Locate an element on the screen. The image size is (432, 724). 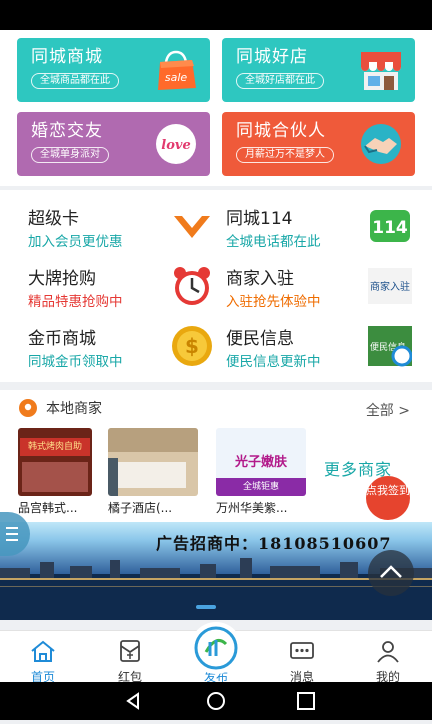
home-icon is located at coordinates (43, 651).